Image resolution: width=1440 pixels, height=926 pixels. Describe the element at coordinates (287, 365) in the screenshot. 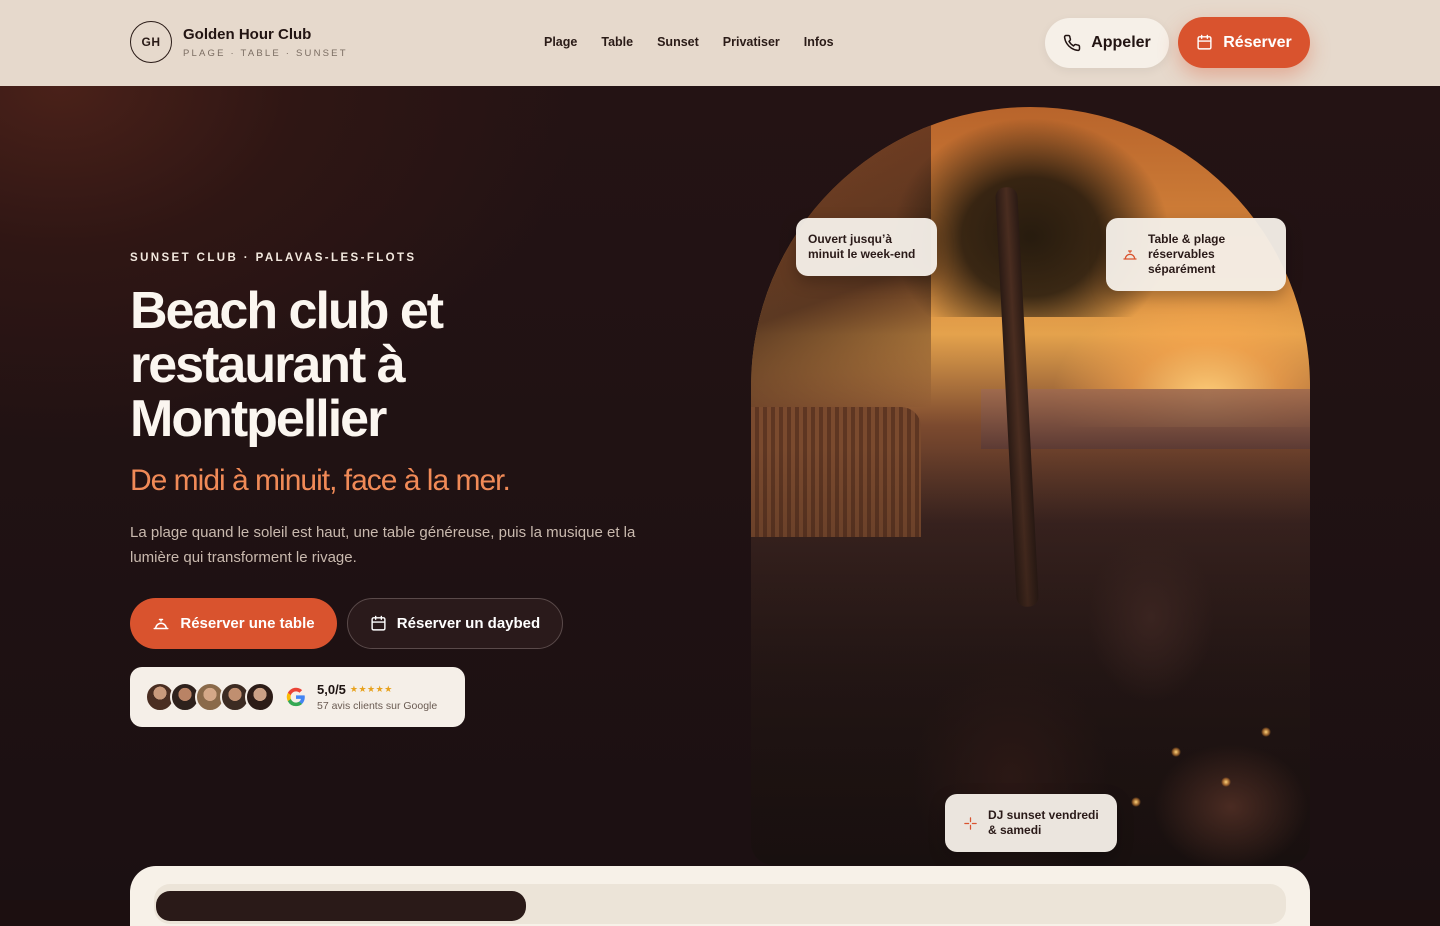

I see `hero-title: Beach club et restaurant à Montpellier` at that location.